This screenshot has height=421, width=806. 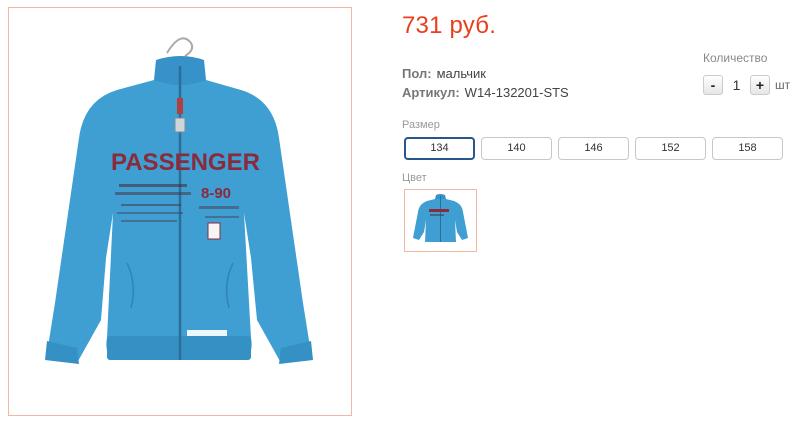 What do you see at coordinates (417, 73) in the screenshot?
I see `property-key: Пол:` at bounding box center [417, 73].